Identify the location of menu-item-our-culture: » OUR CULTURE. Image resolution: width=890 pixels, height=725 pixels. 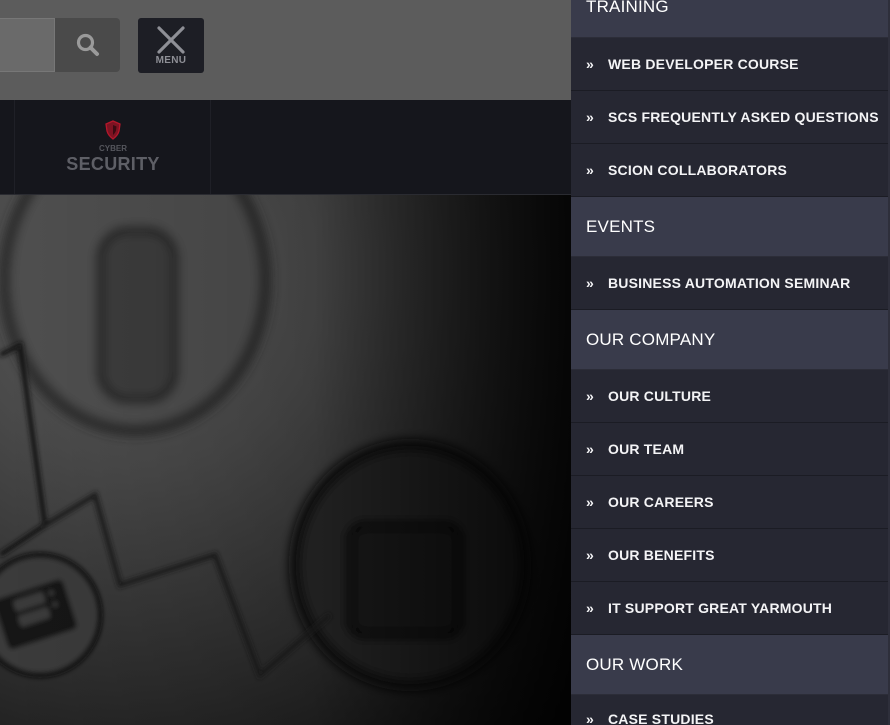
(729, 396).